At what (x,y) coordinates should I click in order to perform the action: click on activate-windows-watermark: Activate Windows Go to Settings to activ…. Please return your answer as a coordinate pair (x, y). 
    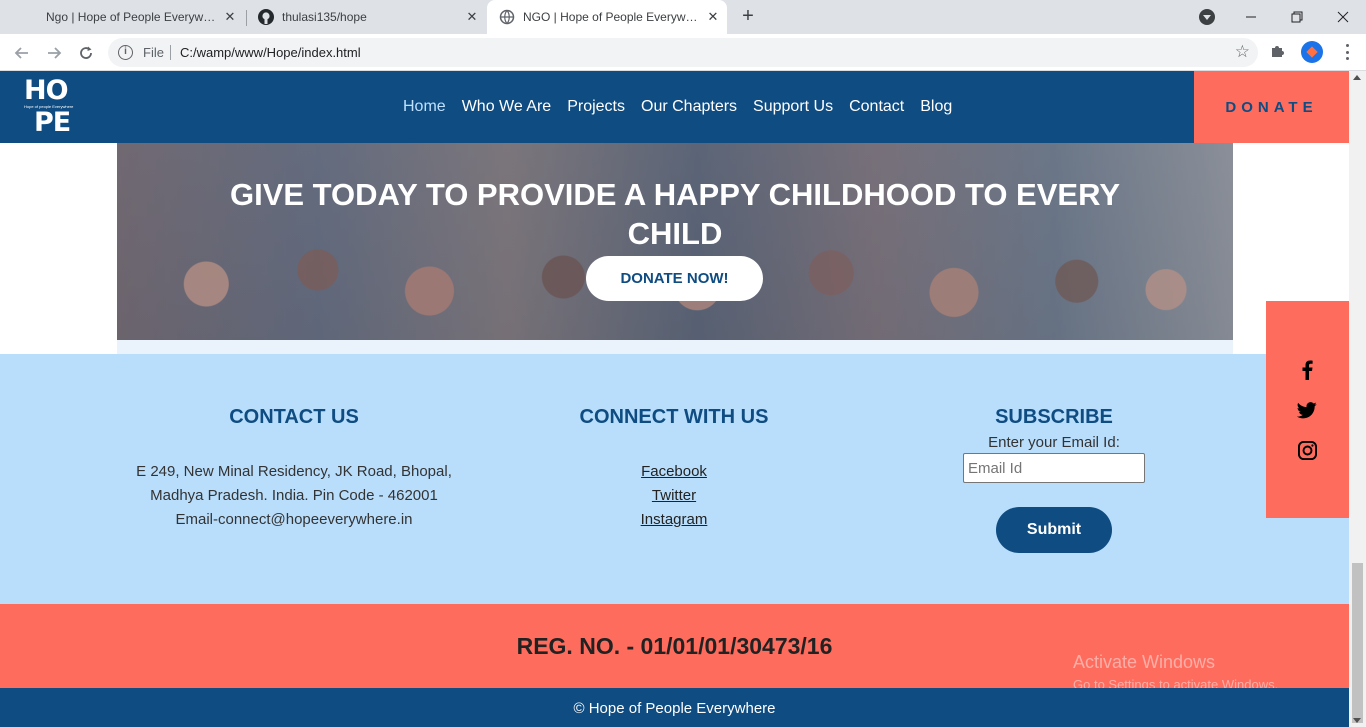
    Looking at the image, I should click on (1175, 672).